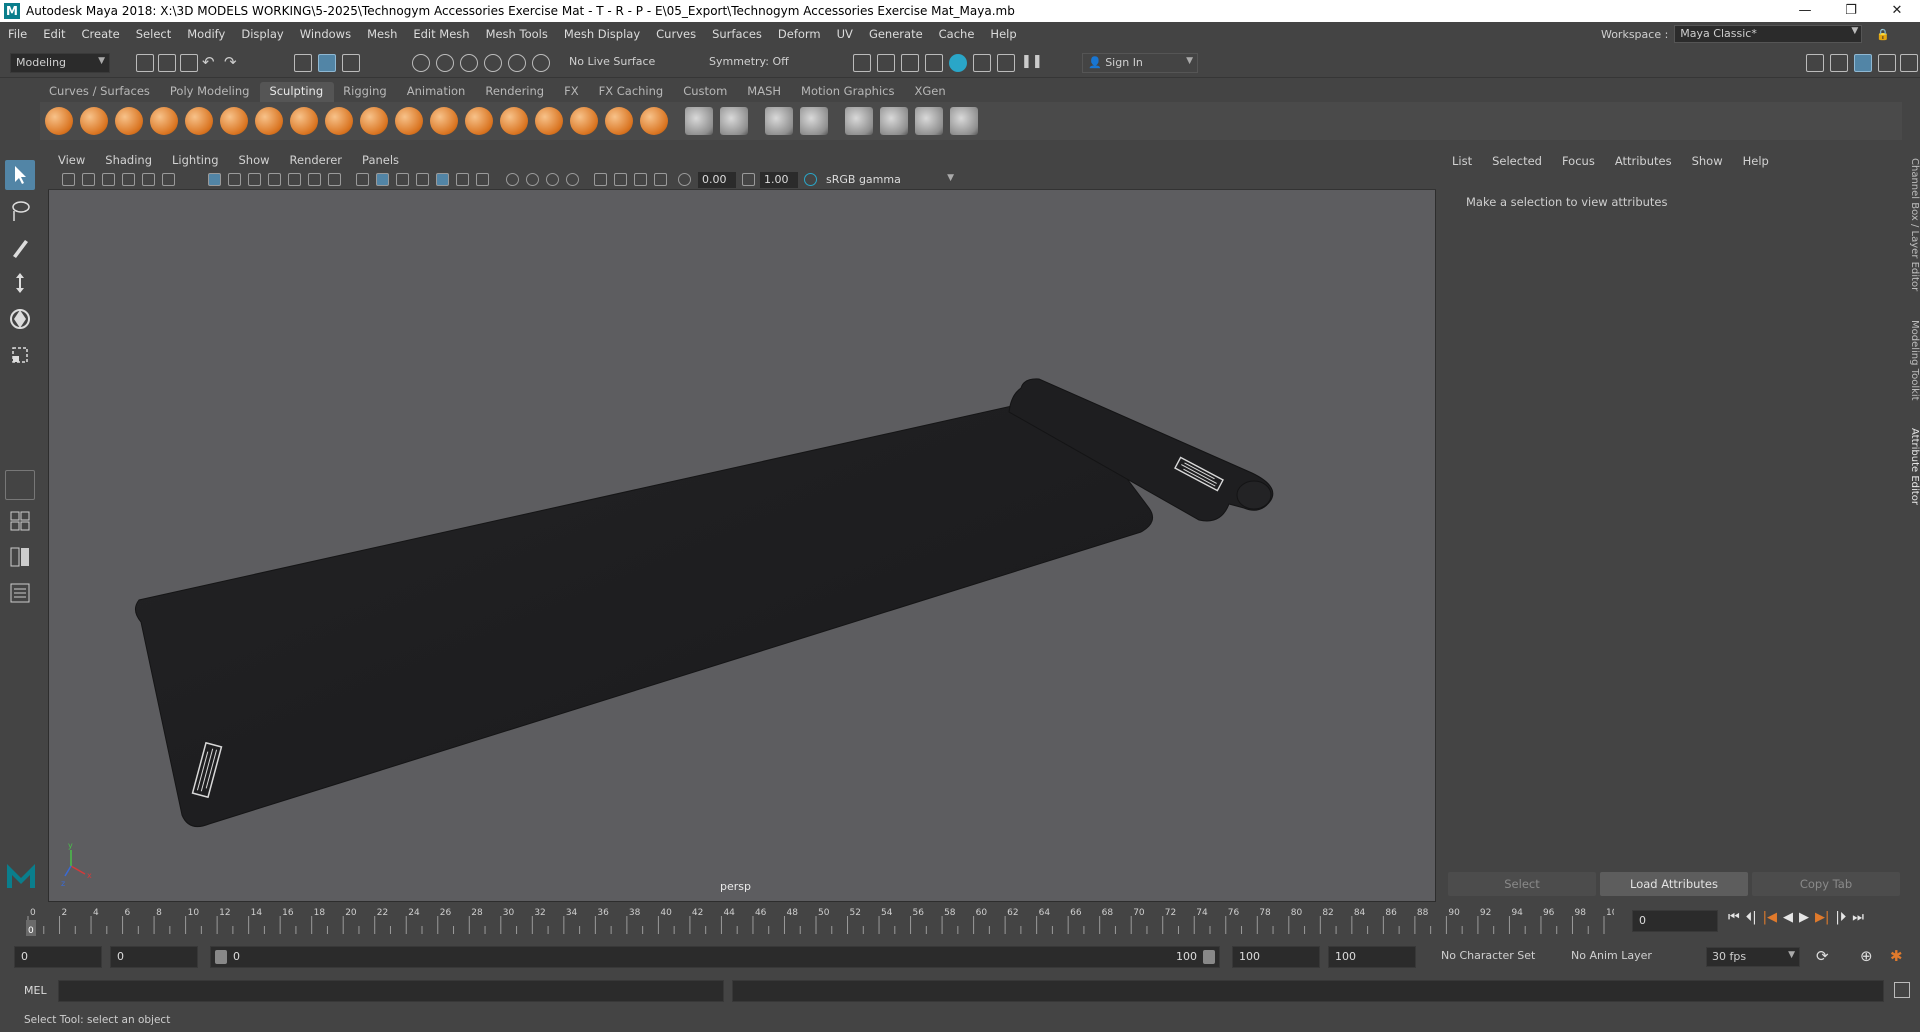 The image size is (1920, 1032). I want to click on menu-modify: Modify, so click(206, 34).